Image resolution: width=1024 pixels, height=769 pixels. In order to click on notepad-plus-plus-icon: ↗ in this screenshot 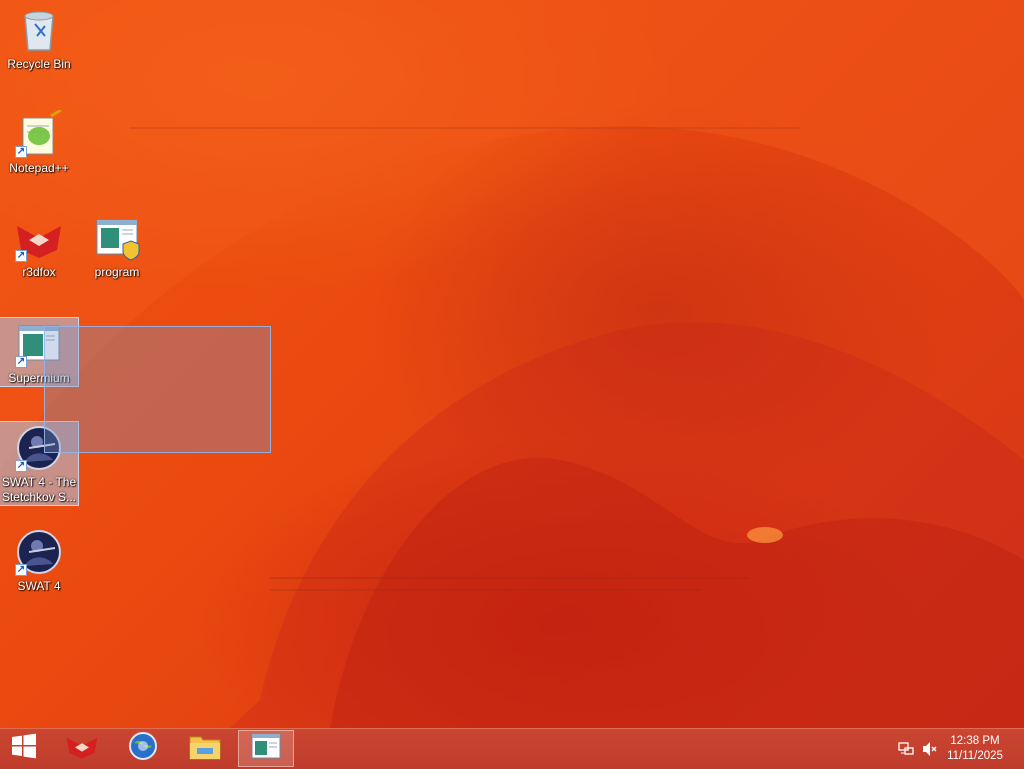, I will do `click(39, 133)`.